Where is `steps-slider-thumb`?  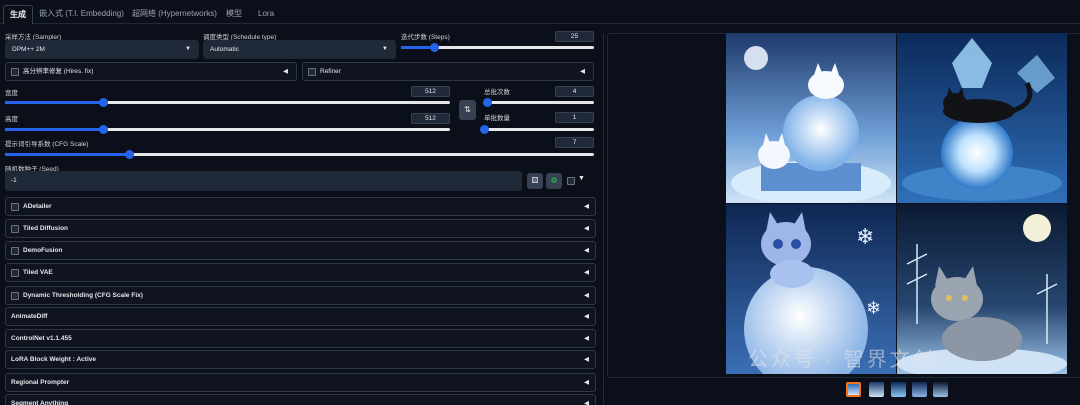
steps-slider-thumb is located at coordinates (434, 47).